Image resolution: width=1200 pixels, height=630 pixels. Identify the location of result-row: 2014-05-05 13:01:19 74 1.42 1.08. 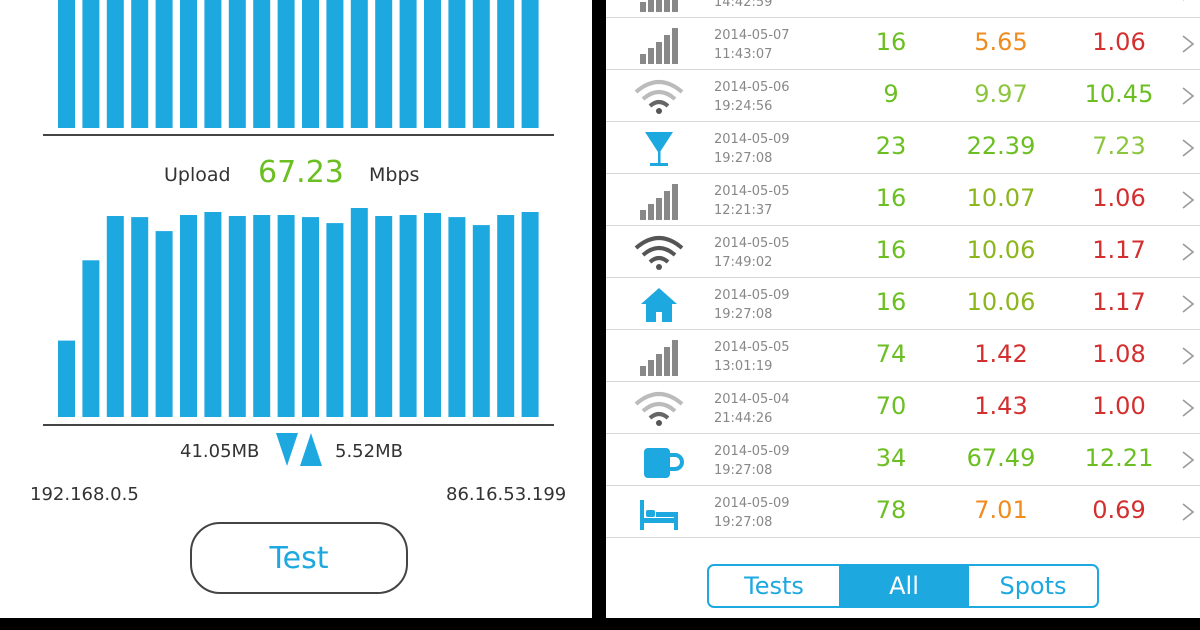
(903, 356).